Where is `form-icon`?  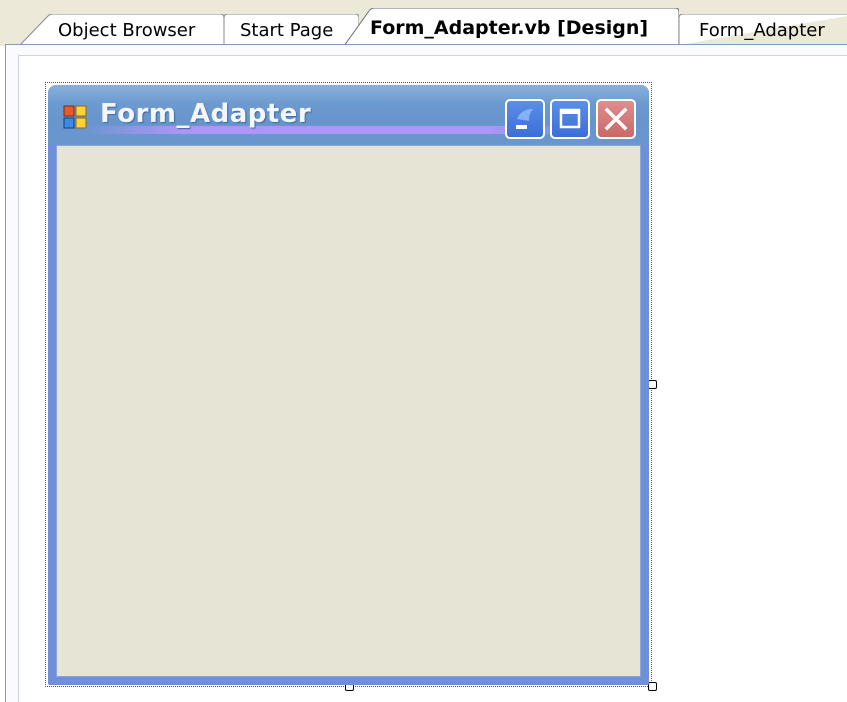
form-icon is located at coordinates (75, 117).